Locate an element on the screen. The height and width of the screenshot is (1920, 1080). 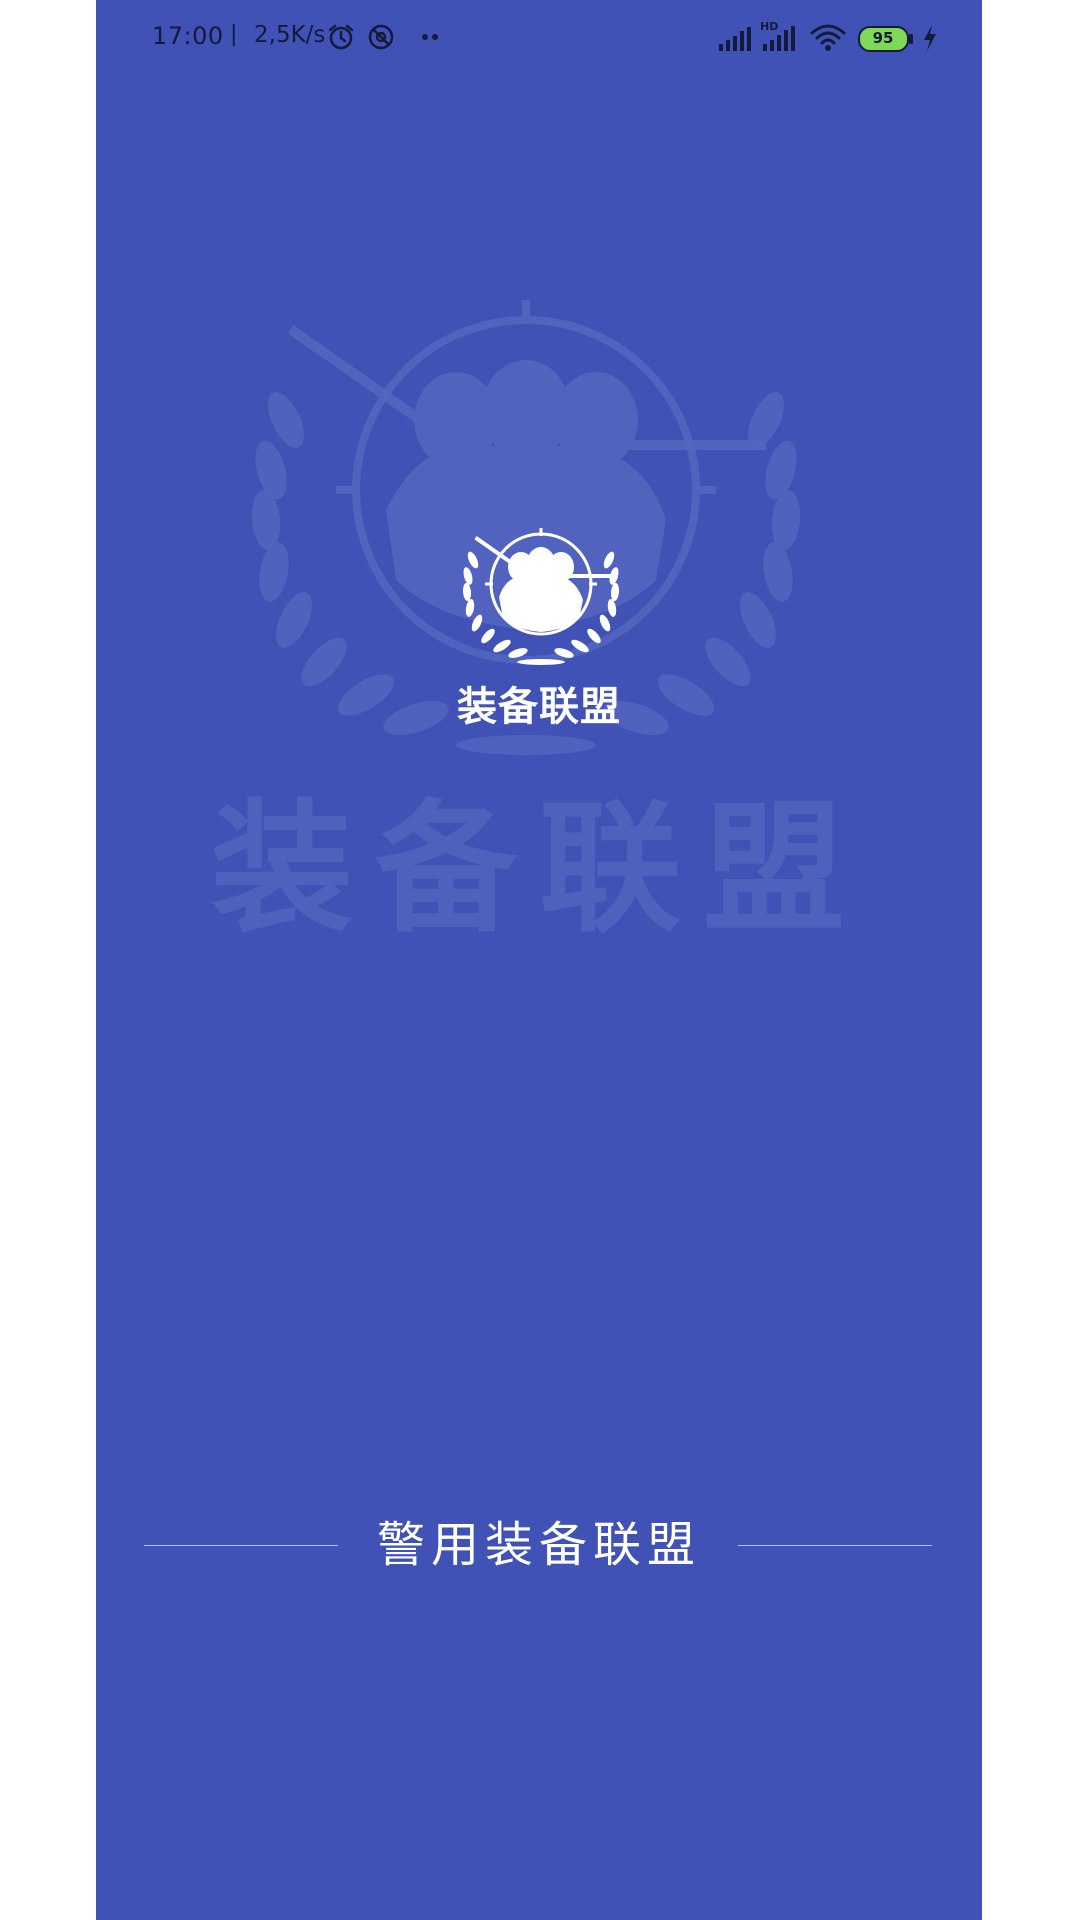
battery-icon: 95 is located at coordinates (886, 39).